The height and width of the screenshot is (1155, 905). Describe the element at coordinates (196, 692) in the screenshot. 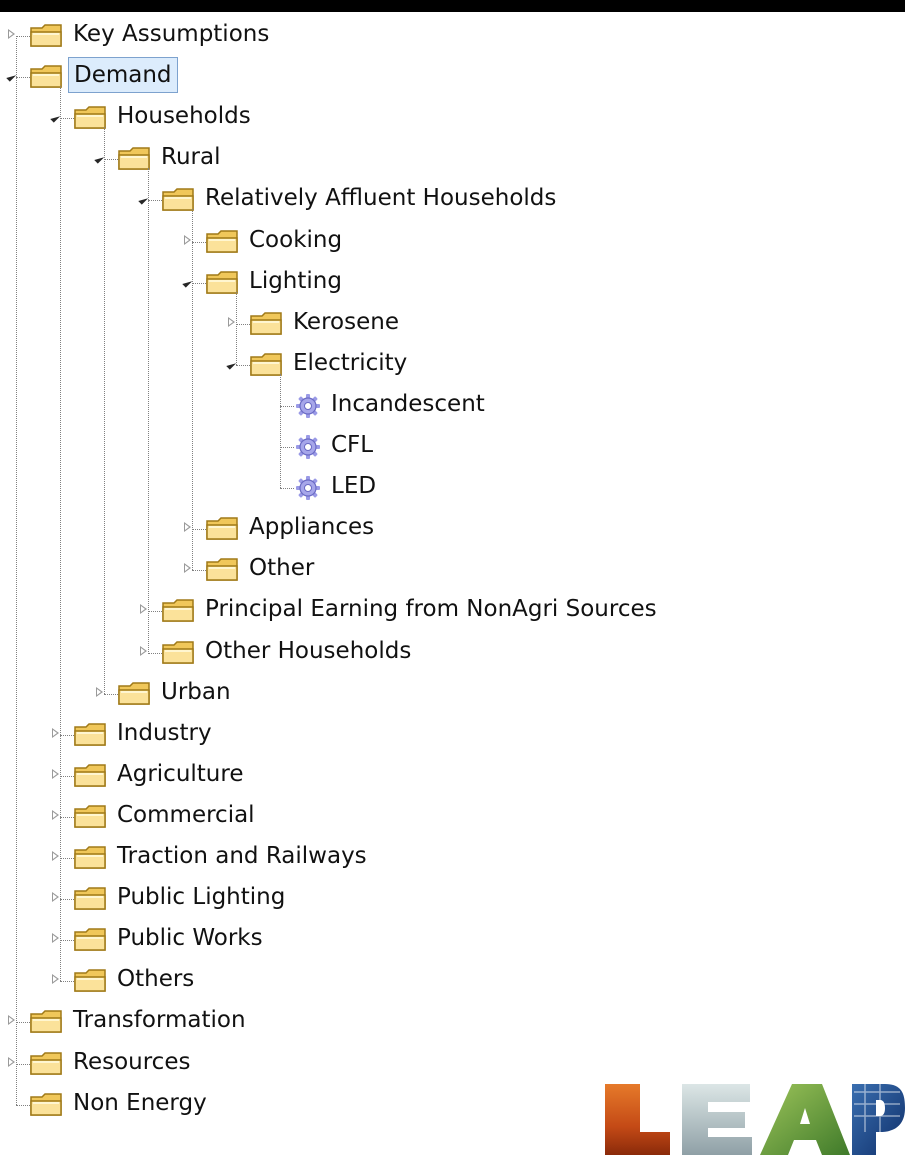

I see `tree-node-label: Urban` at that location.